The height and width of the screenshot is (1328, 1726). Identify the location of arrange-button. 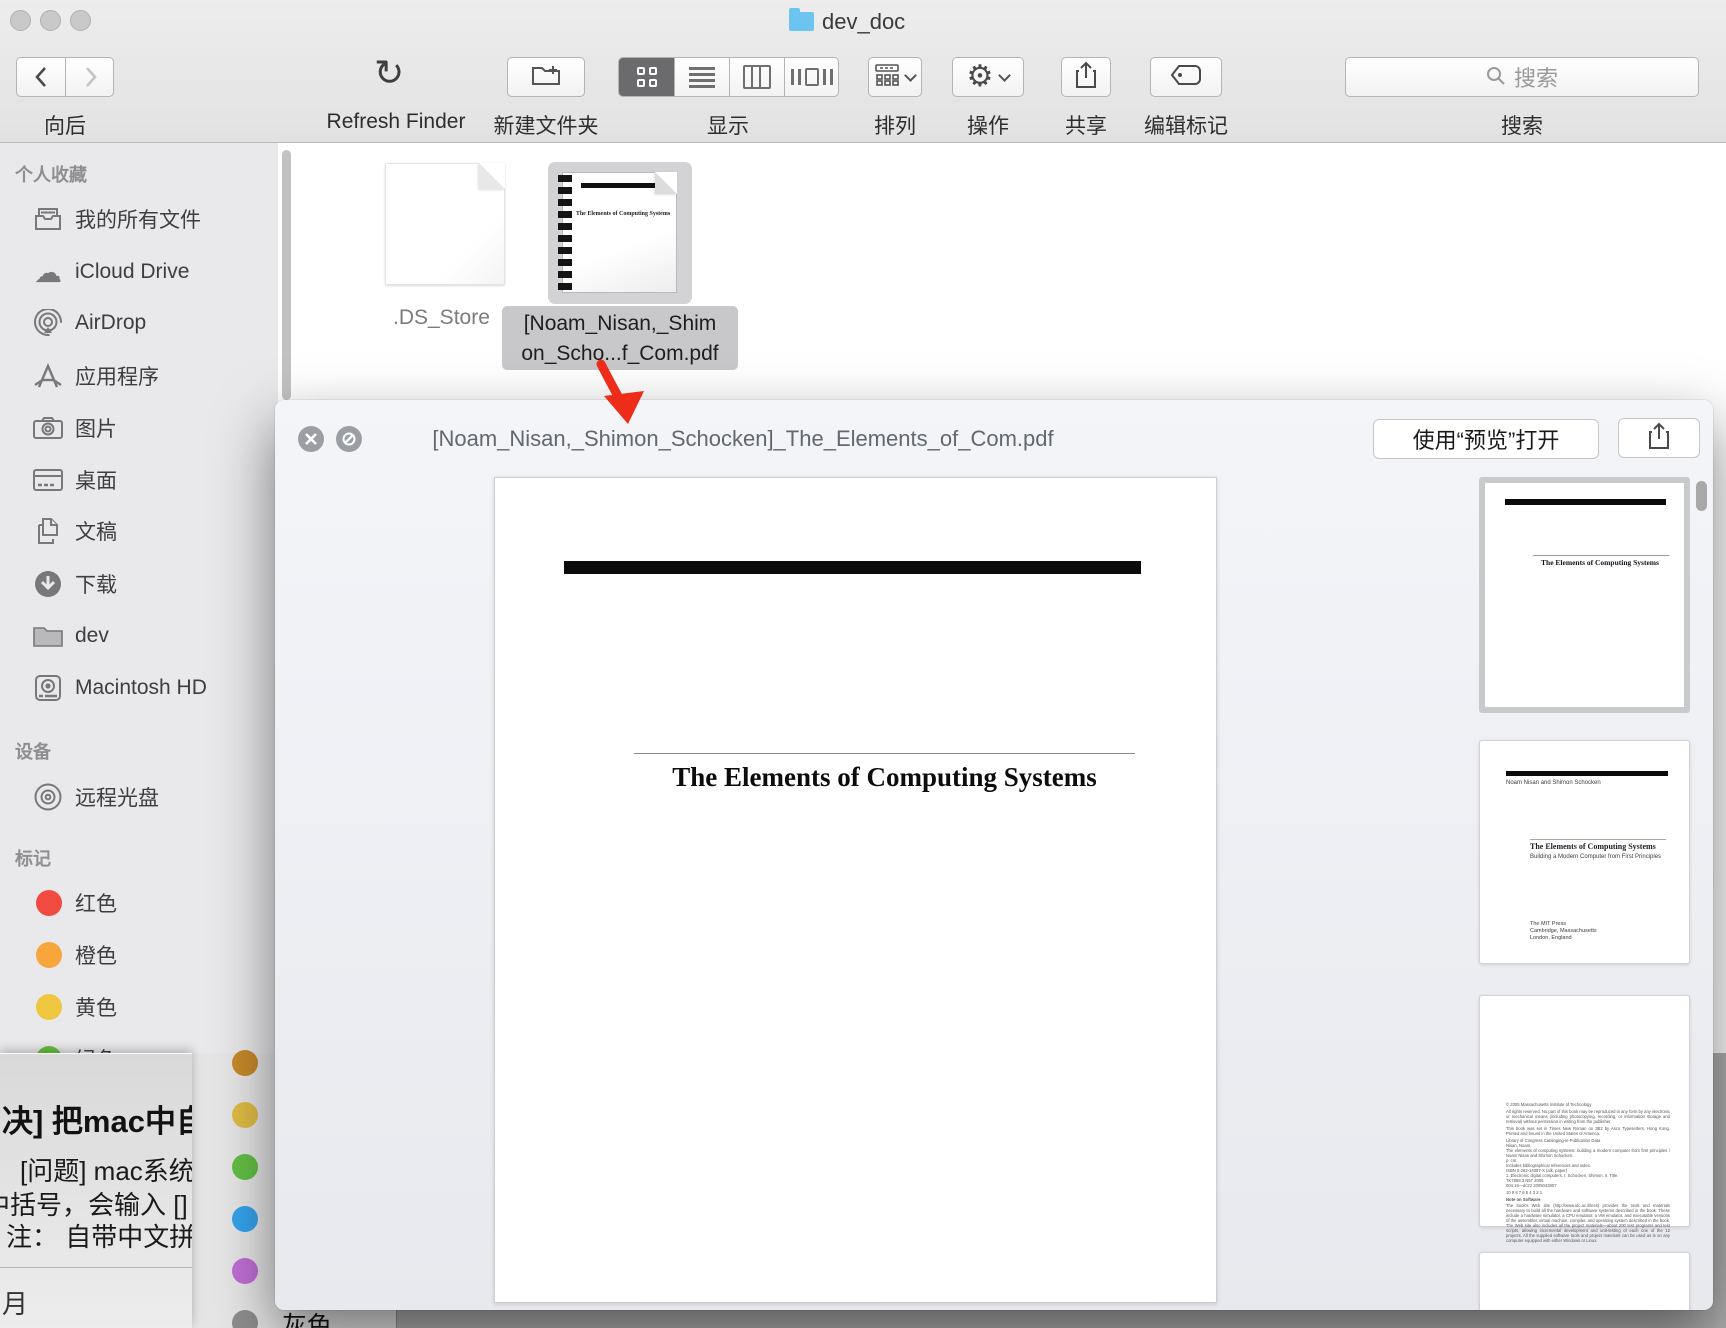
(895, 77).